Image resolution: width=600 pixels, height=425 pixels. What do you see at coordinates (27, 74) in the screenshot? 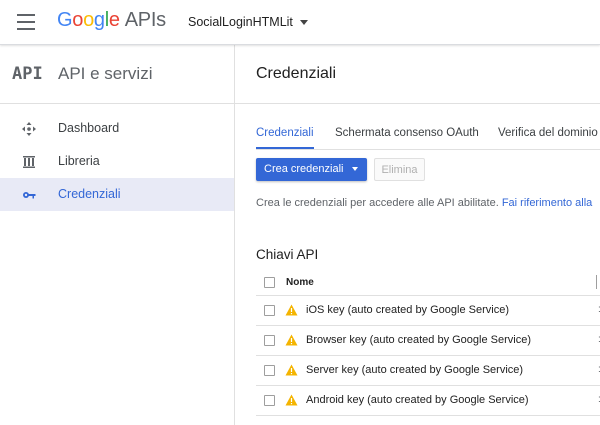
I see `api-icon: API` at bounding box center [27, 74].